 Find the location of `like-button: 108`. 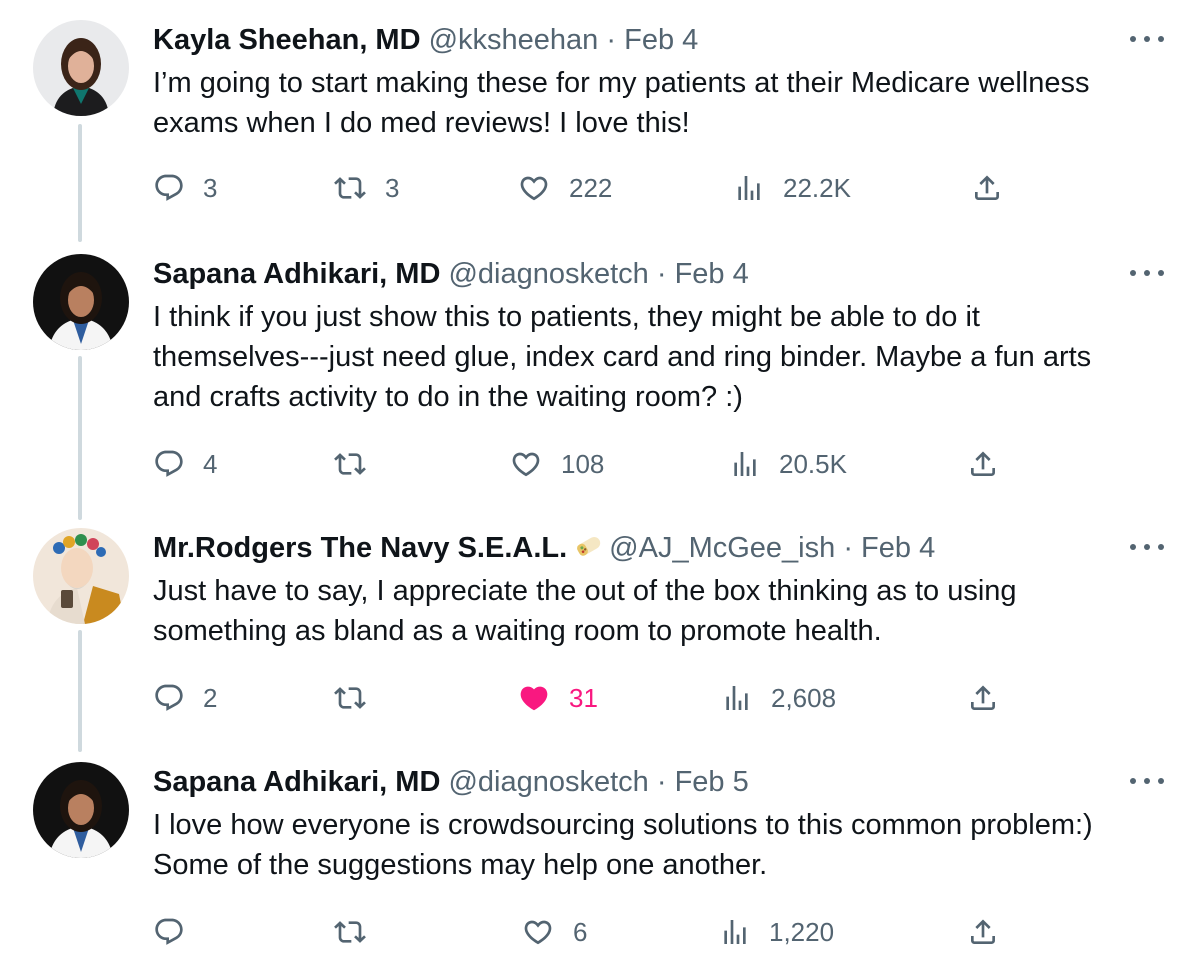

like-button: 108 is located at coordinates (556, 464).